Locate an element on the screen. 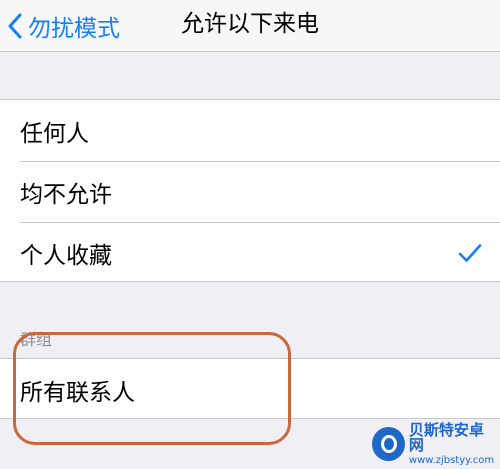 This screenshot has width=500, height=469. groups-section-header: 群组 is located at coordinates (36, 339).